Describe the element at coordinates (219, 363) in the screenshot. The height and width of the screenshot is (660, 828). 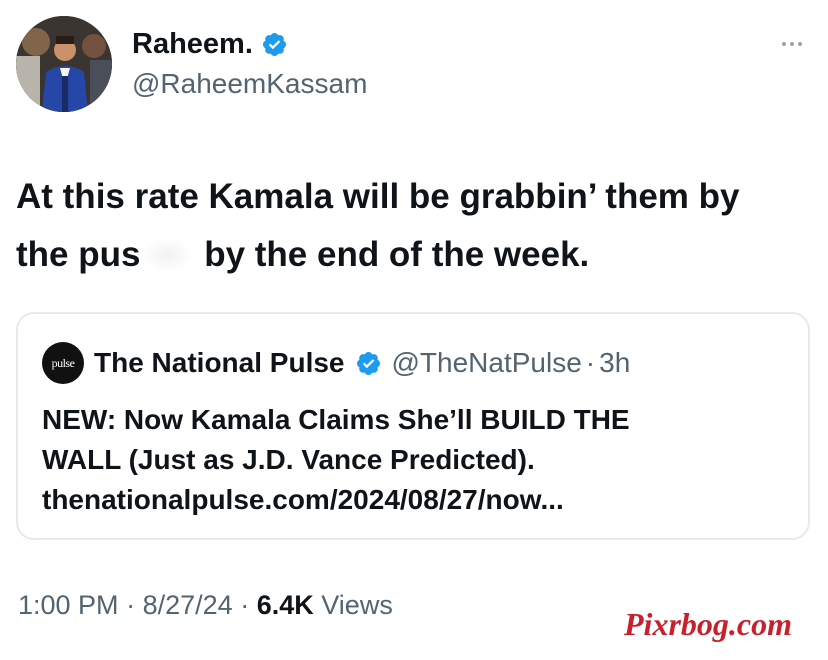
I see `quoted-tweet-author-name: The National Pulse` at that location.